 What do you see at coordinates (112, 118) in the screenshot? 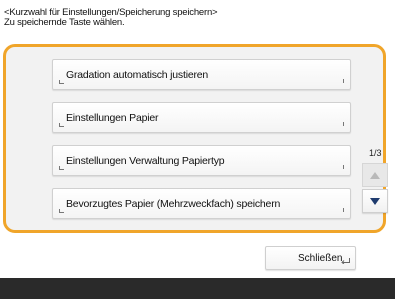
I see `list-item-label: Einstellungen Papier` at bounding box center [112, 118].